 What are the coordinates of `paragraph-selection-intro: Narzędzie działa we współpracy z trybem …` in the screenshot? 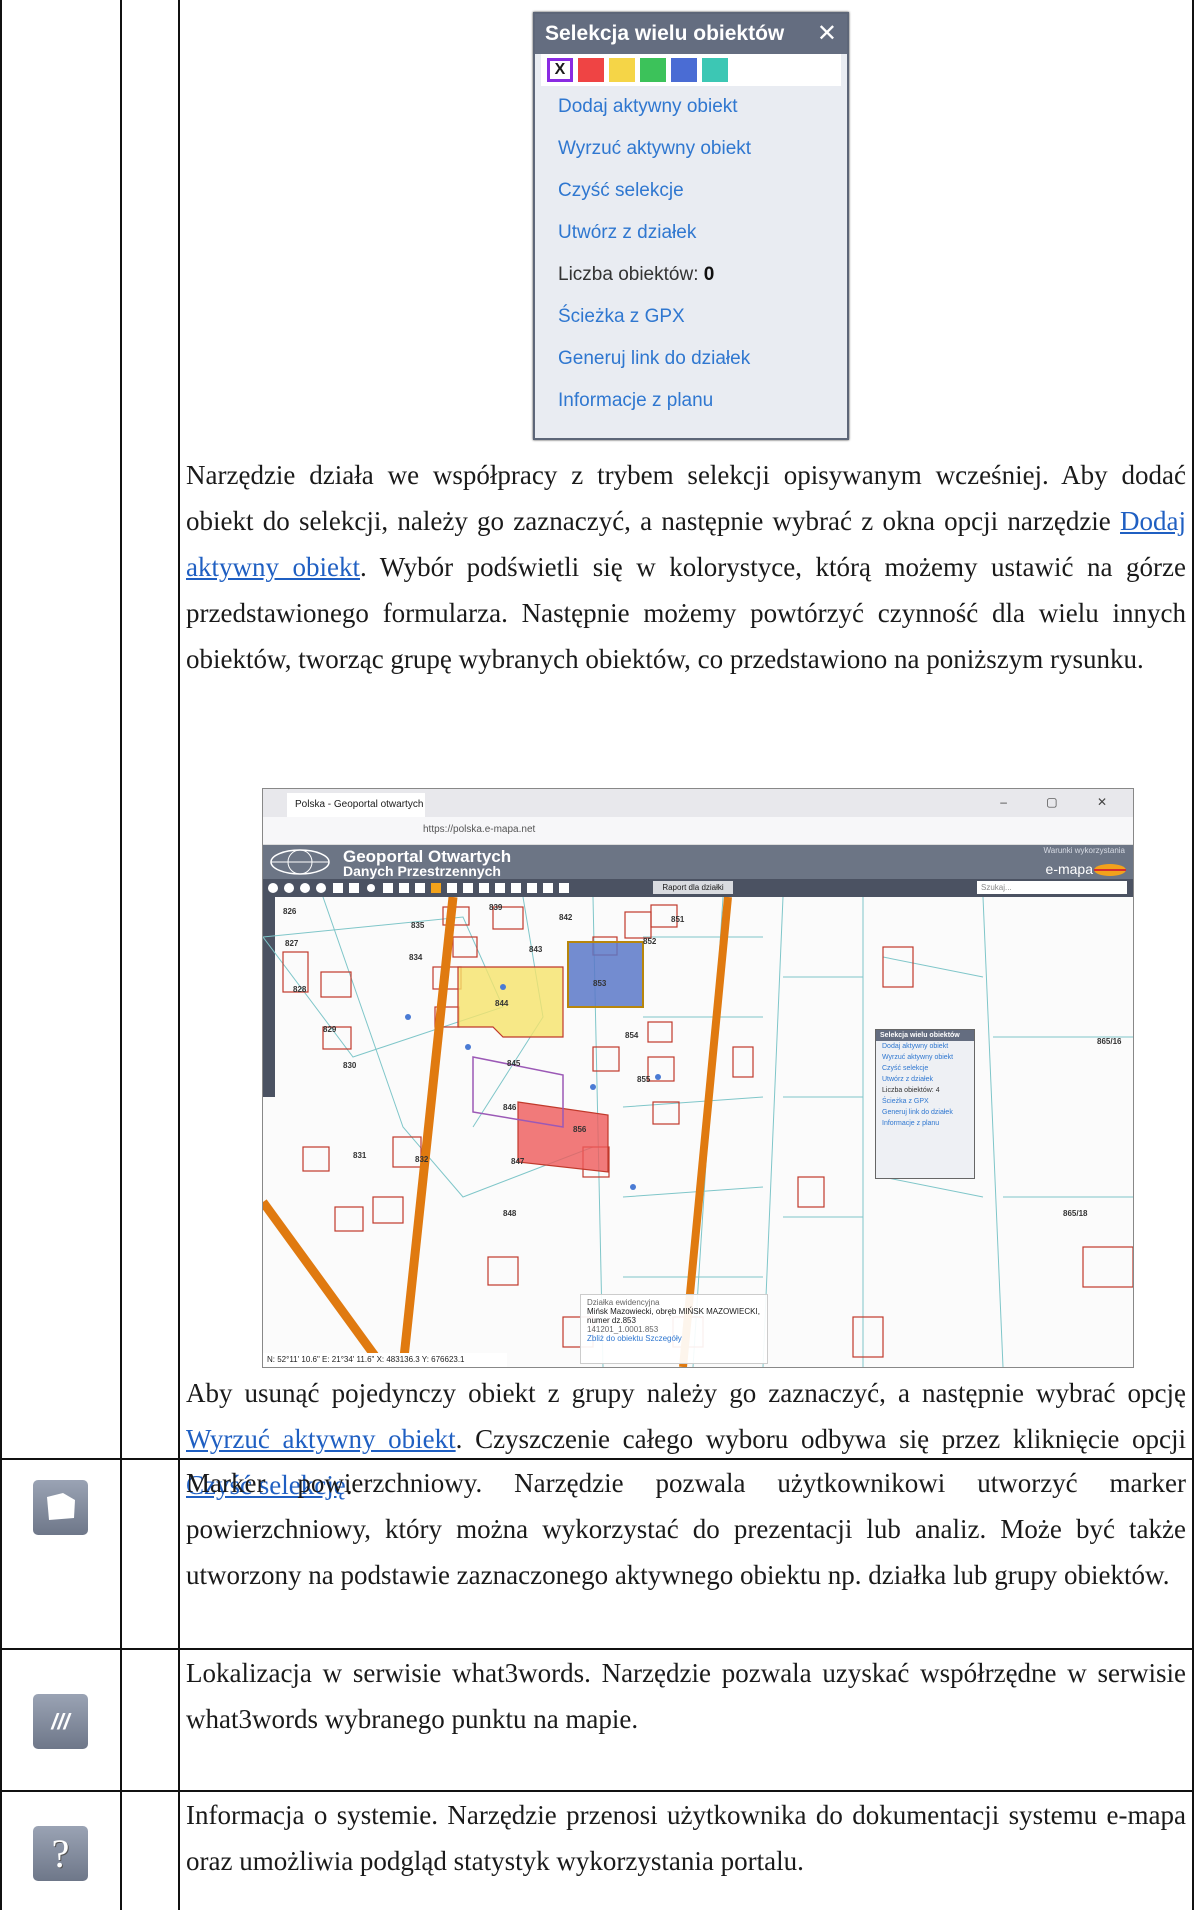 It's located at (686, 567).